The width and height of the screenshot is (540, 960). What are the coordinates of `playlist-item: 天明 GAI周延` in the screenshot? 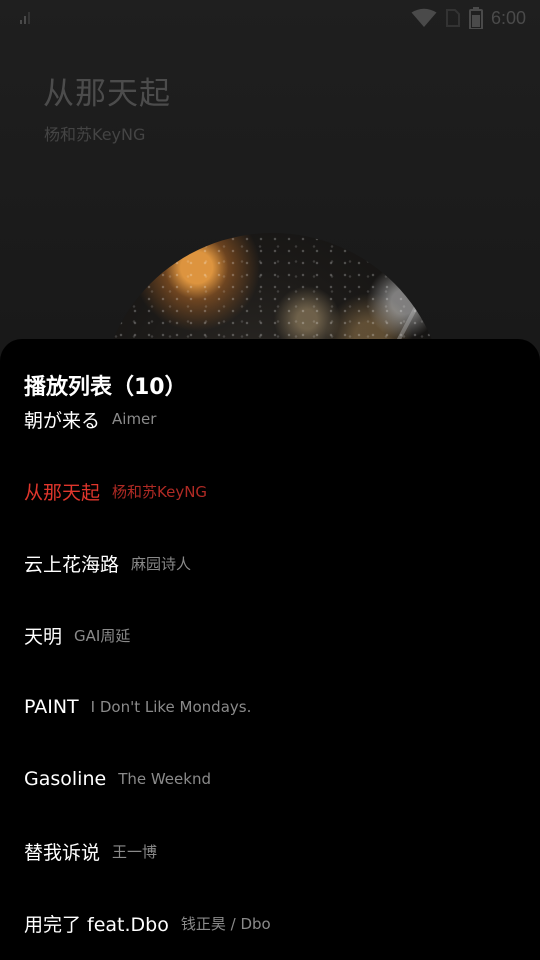 It's located at (270, 635).